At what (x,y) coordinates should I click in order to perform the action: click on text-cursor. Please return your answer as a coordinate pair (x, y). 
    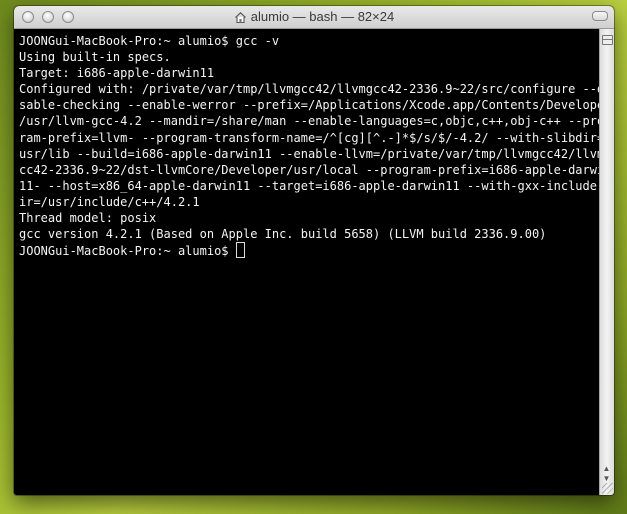
    Looking at the image, I should click on (240, 250).